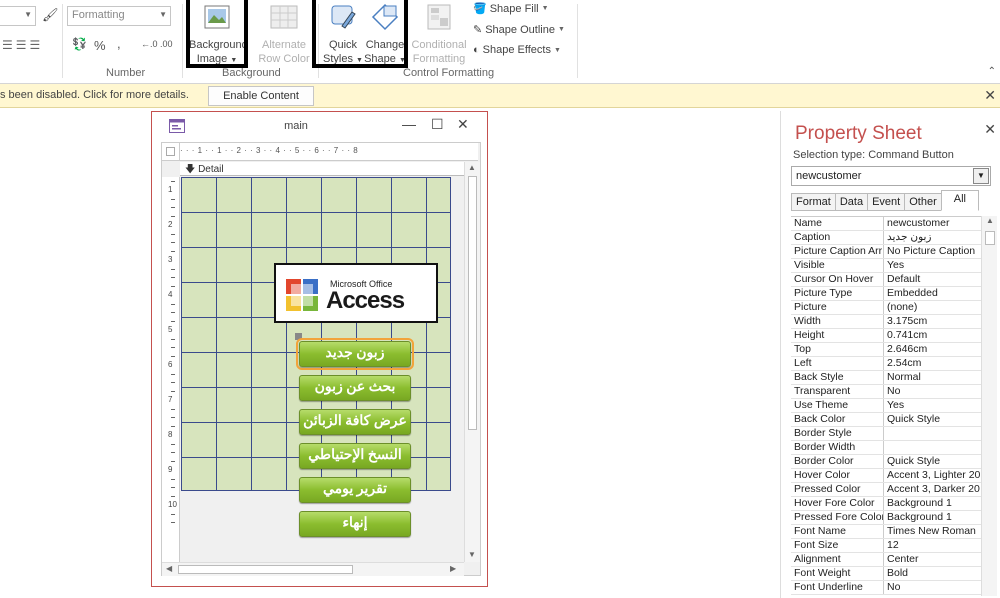  Describe the element at coordinates (932, 559) in the screenshot. I see `property-value: Center` at that location.